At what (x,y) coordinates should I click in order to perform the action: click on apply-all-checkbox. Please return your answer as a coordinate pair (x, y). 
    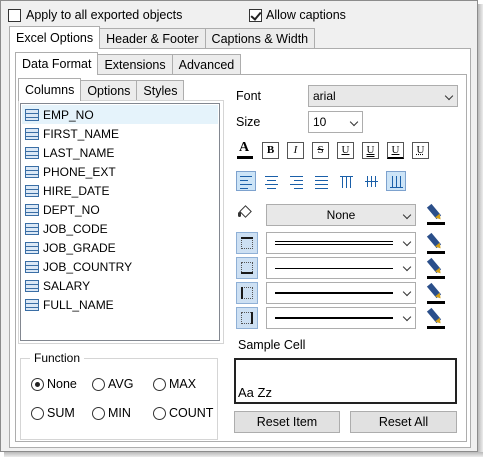
    Looking at the image, I should click on (14, 15).